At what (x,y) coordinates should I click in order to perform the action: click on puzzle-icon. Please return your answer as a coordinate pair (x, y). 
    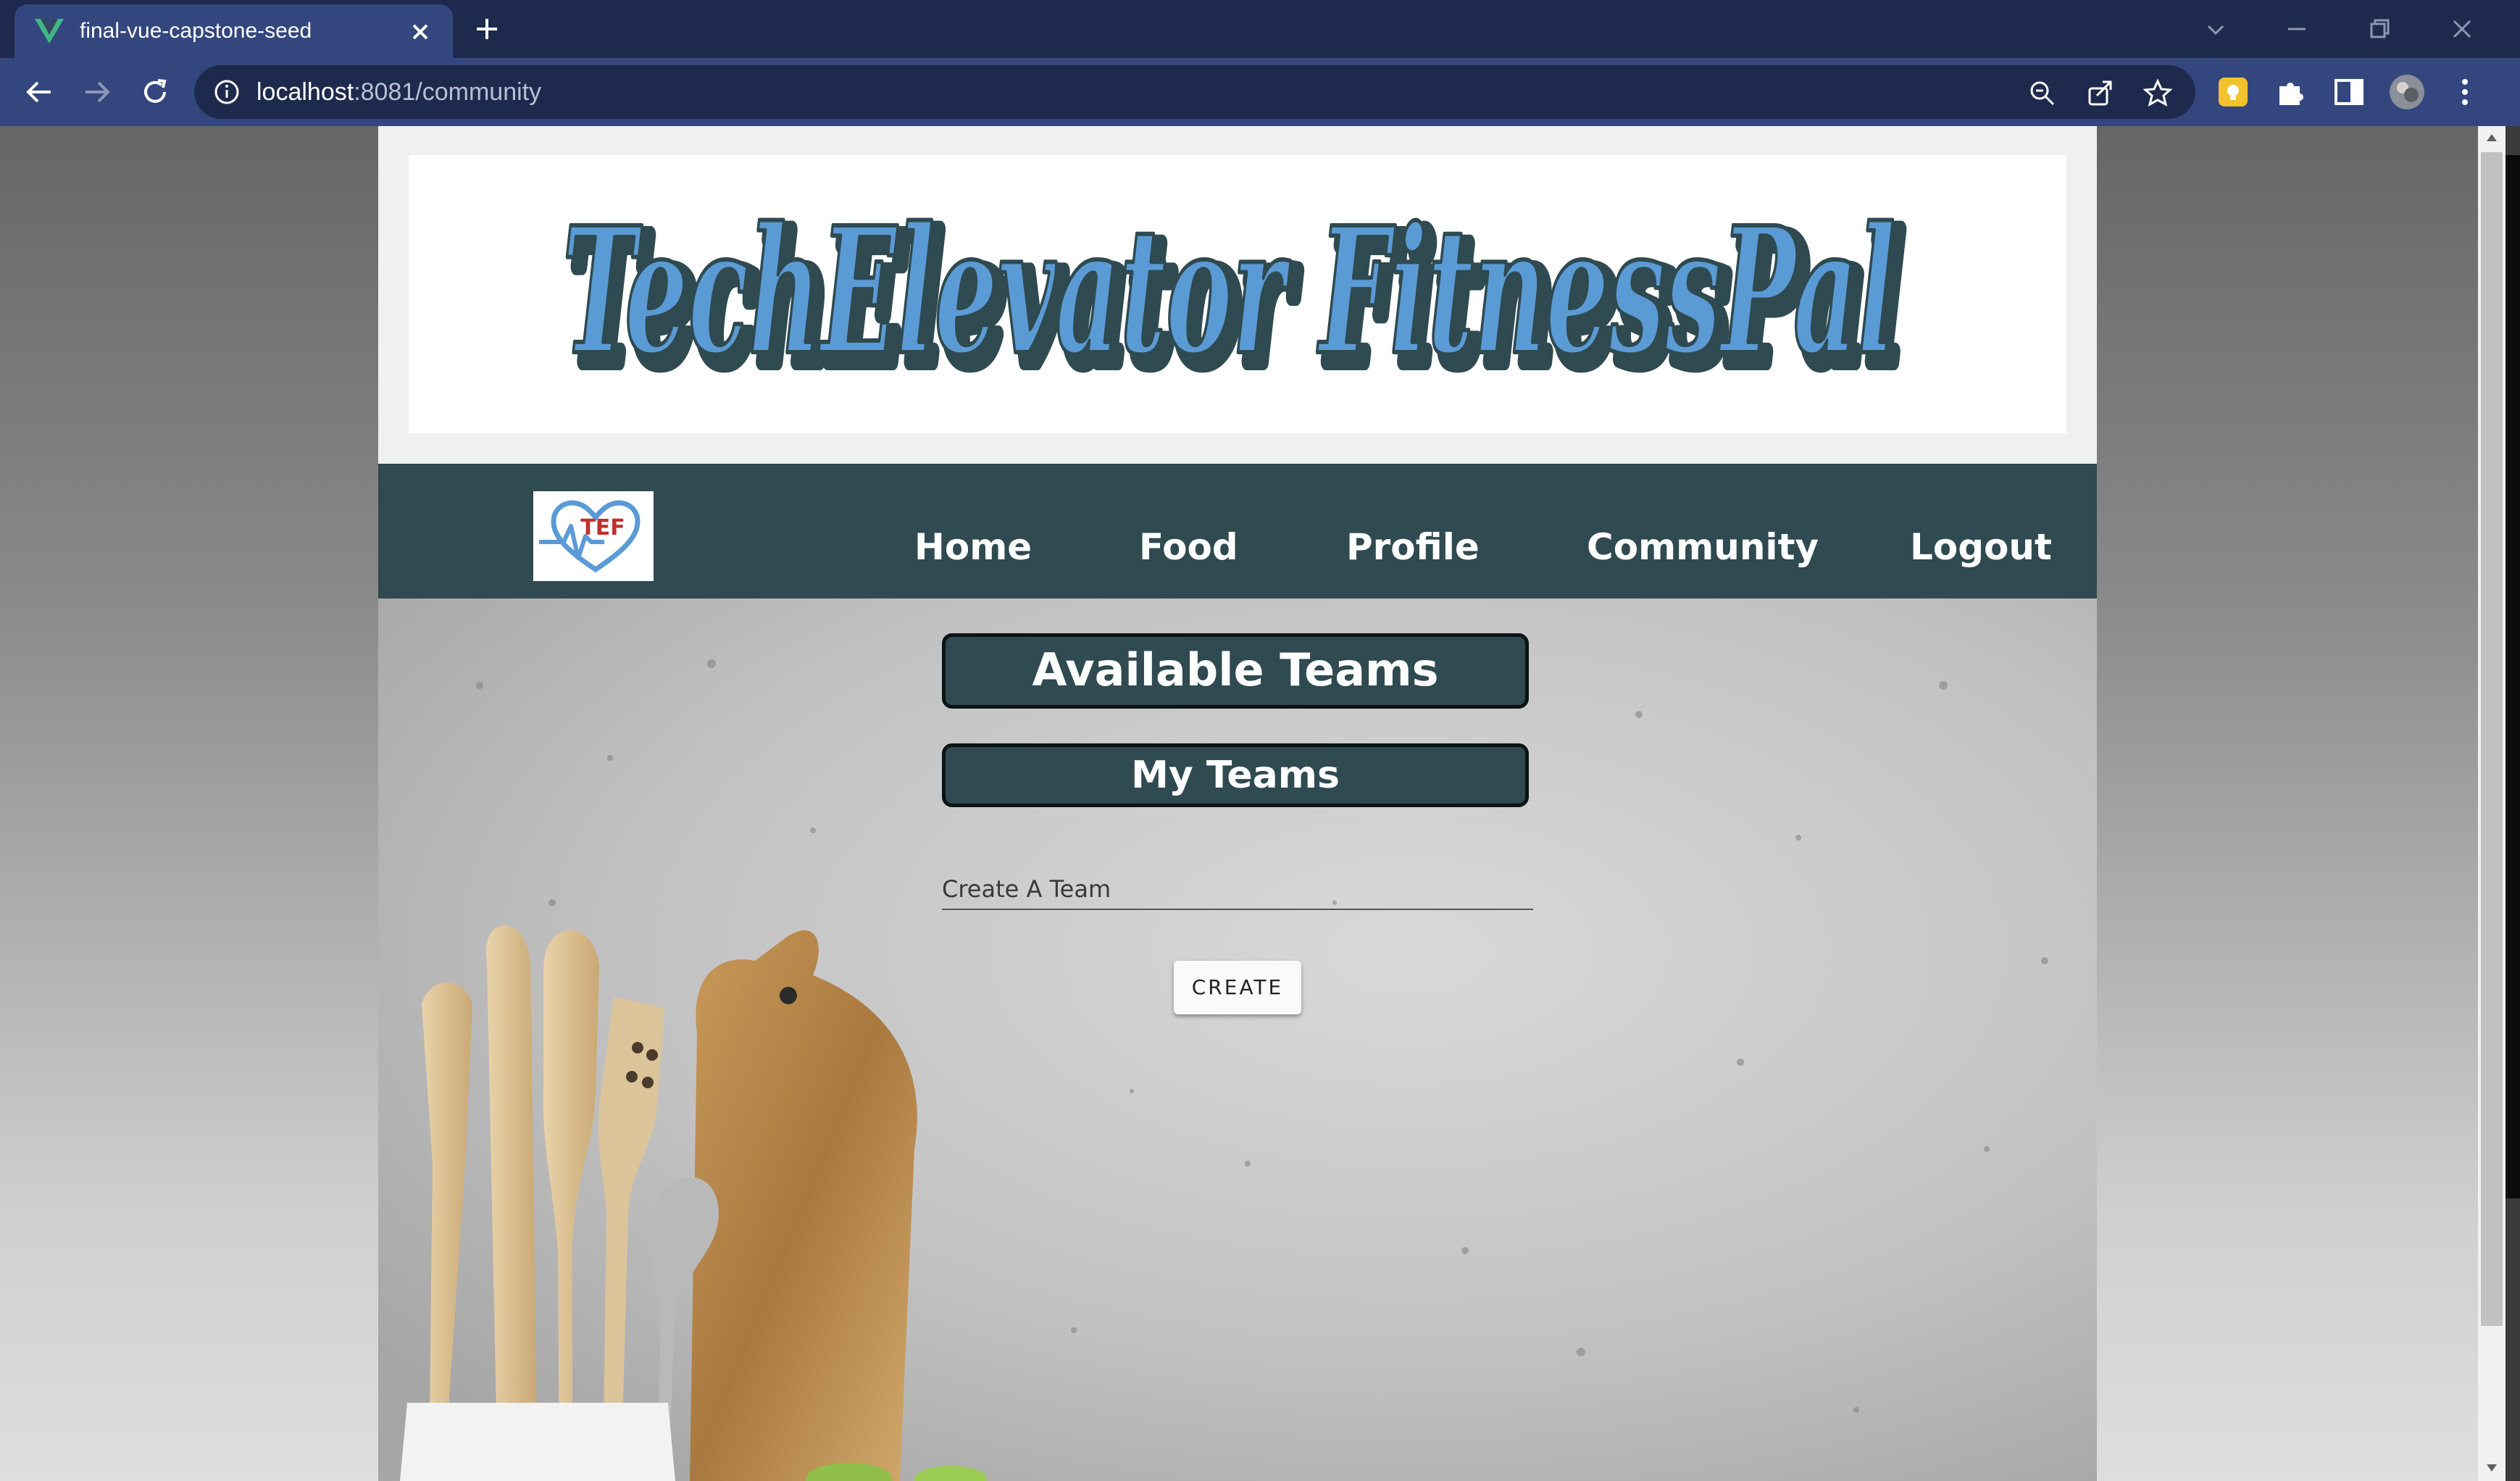
    Looking at the image, I should click on (2291, 92).